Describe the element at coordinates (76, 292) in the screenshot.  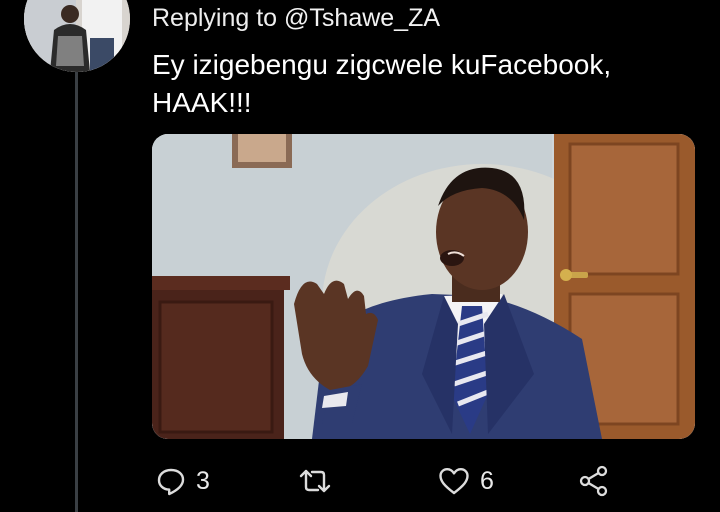
I see `thread-line` at that location.